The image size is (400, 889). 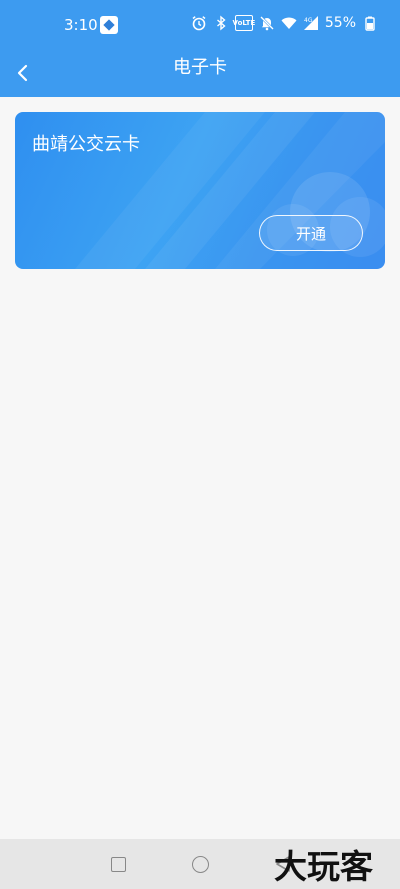 I want to click on status-bar: 3:10 VoLTE 4G 55%, so click(x=200, y=25).